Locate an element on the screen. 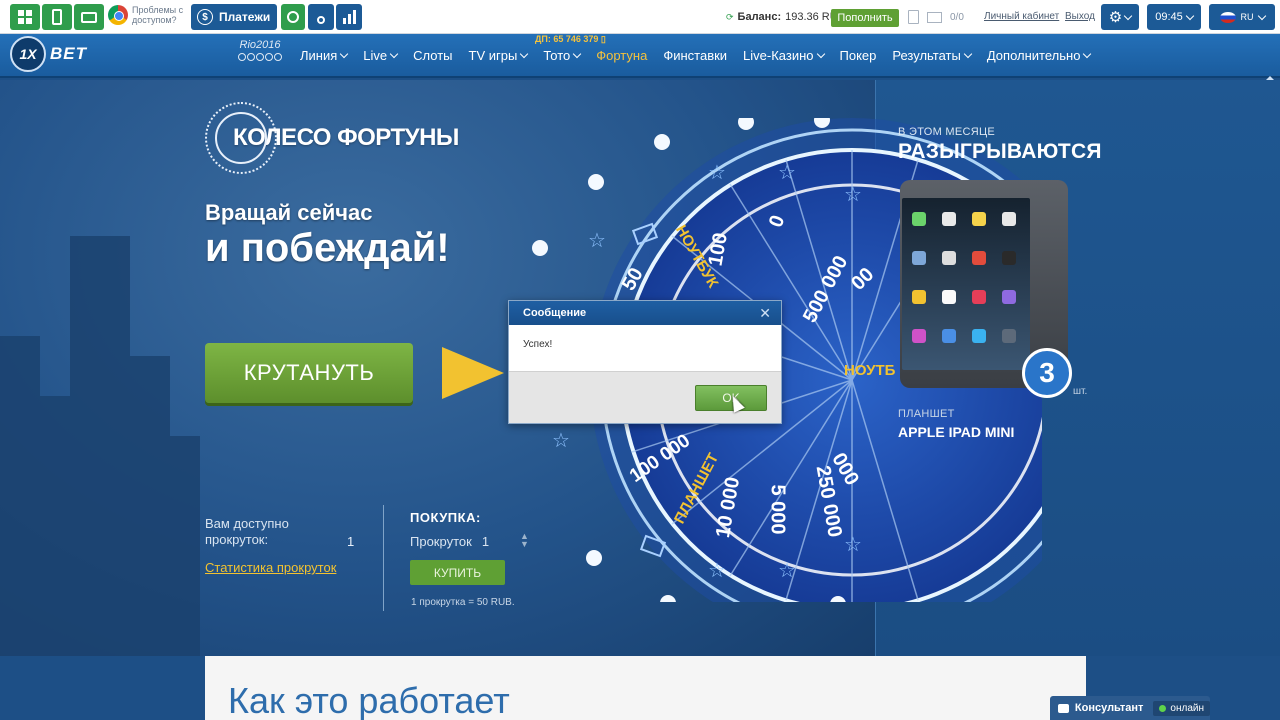 The height and width of the screenshot is (720, 1280). nav-label: Фортуна is located at coordinates (622, 55).